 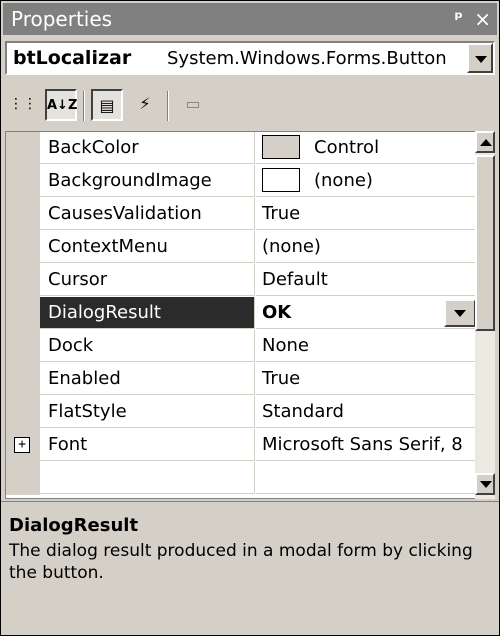 I want to click on property-row: Cursor Default, so click(x=241, y=280).